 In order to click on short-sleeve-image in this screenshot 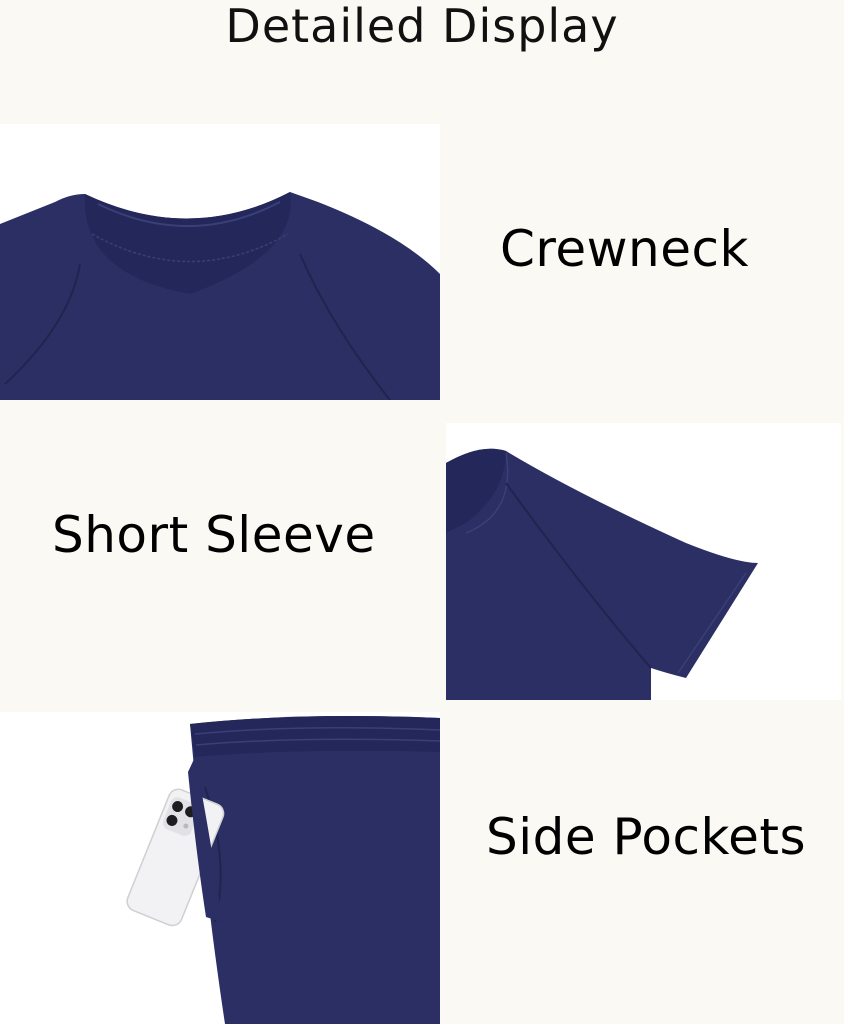, I will do `click(643, 561)`.